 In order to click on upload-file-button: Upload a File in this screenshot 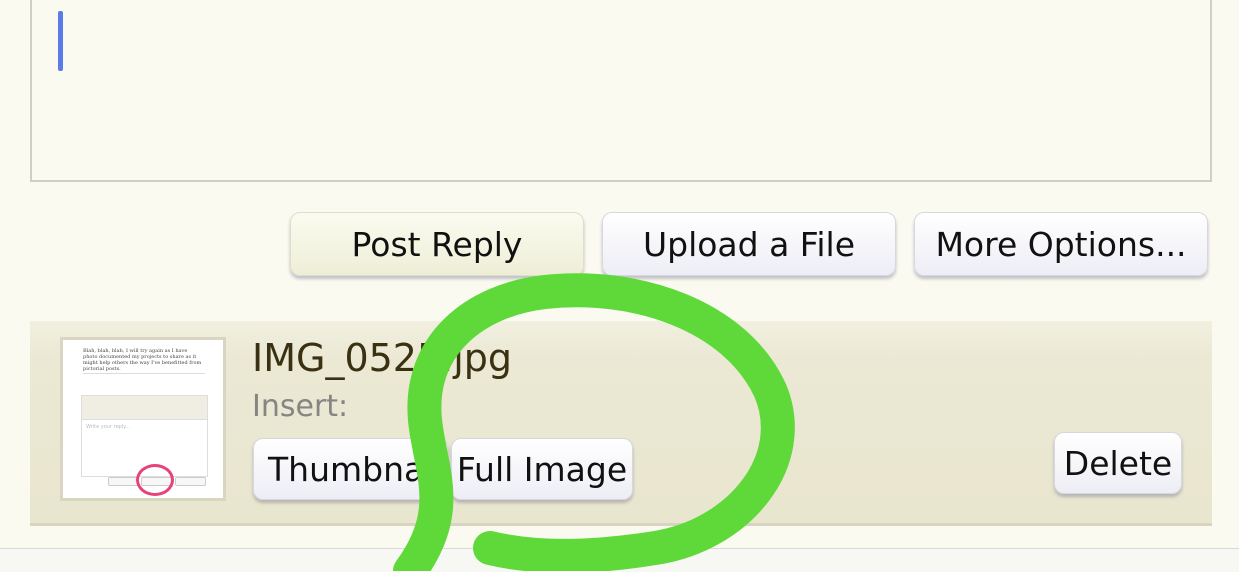, I will do `click(749, 244)`.